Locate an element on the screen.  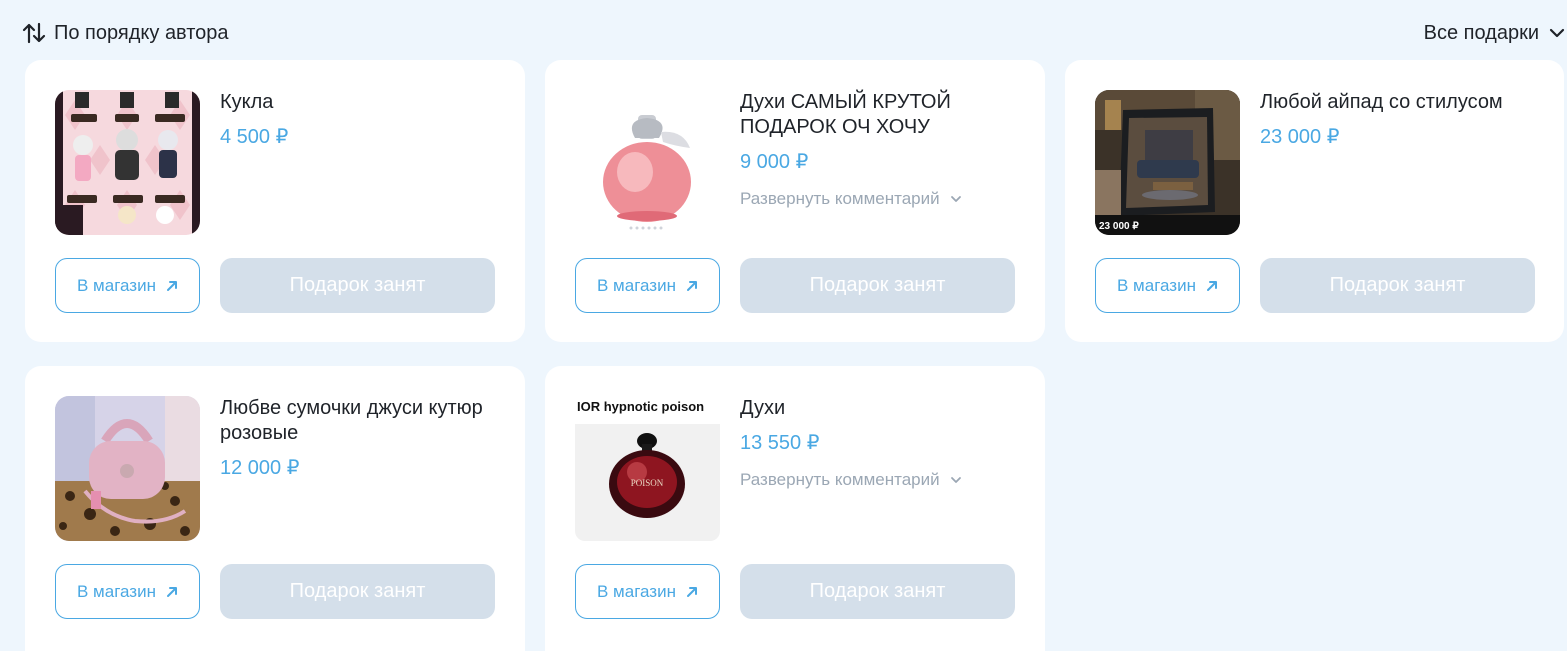
gift-price: 9 000 ₽ is located at coordinates (774, 162).